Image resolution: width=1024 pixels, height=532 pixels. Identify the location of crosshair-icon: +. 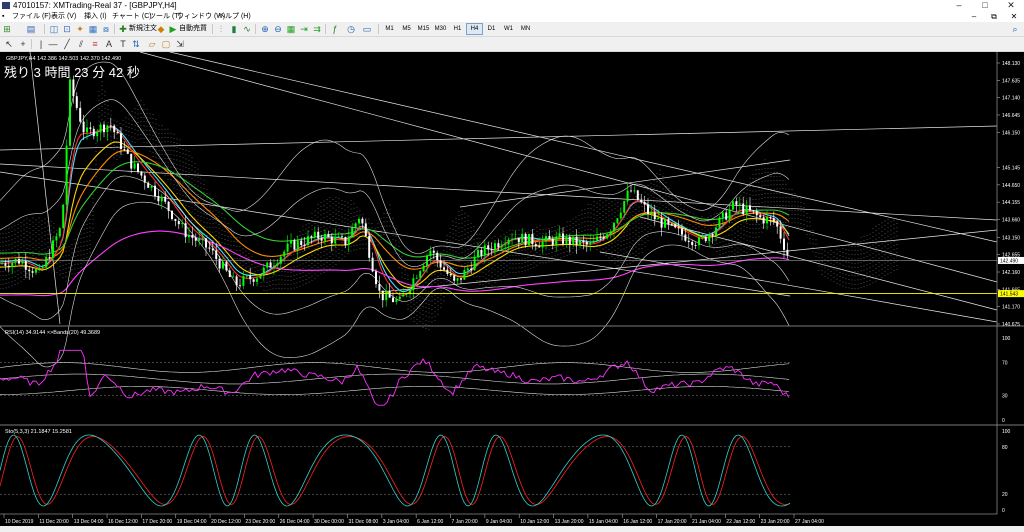
(23, 44).